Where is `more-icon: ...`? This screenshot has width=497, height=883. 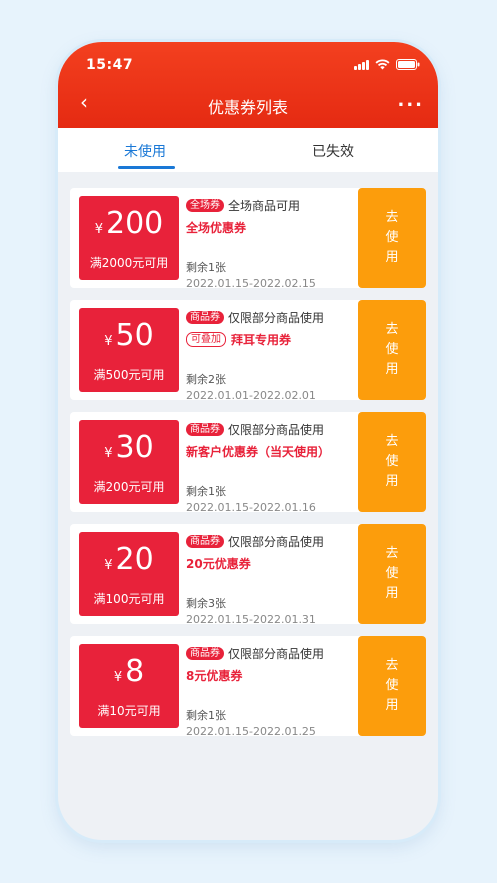
more-icon: ... is located at coordinates (410, 100).